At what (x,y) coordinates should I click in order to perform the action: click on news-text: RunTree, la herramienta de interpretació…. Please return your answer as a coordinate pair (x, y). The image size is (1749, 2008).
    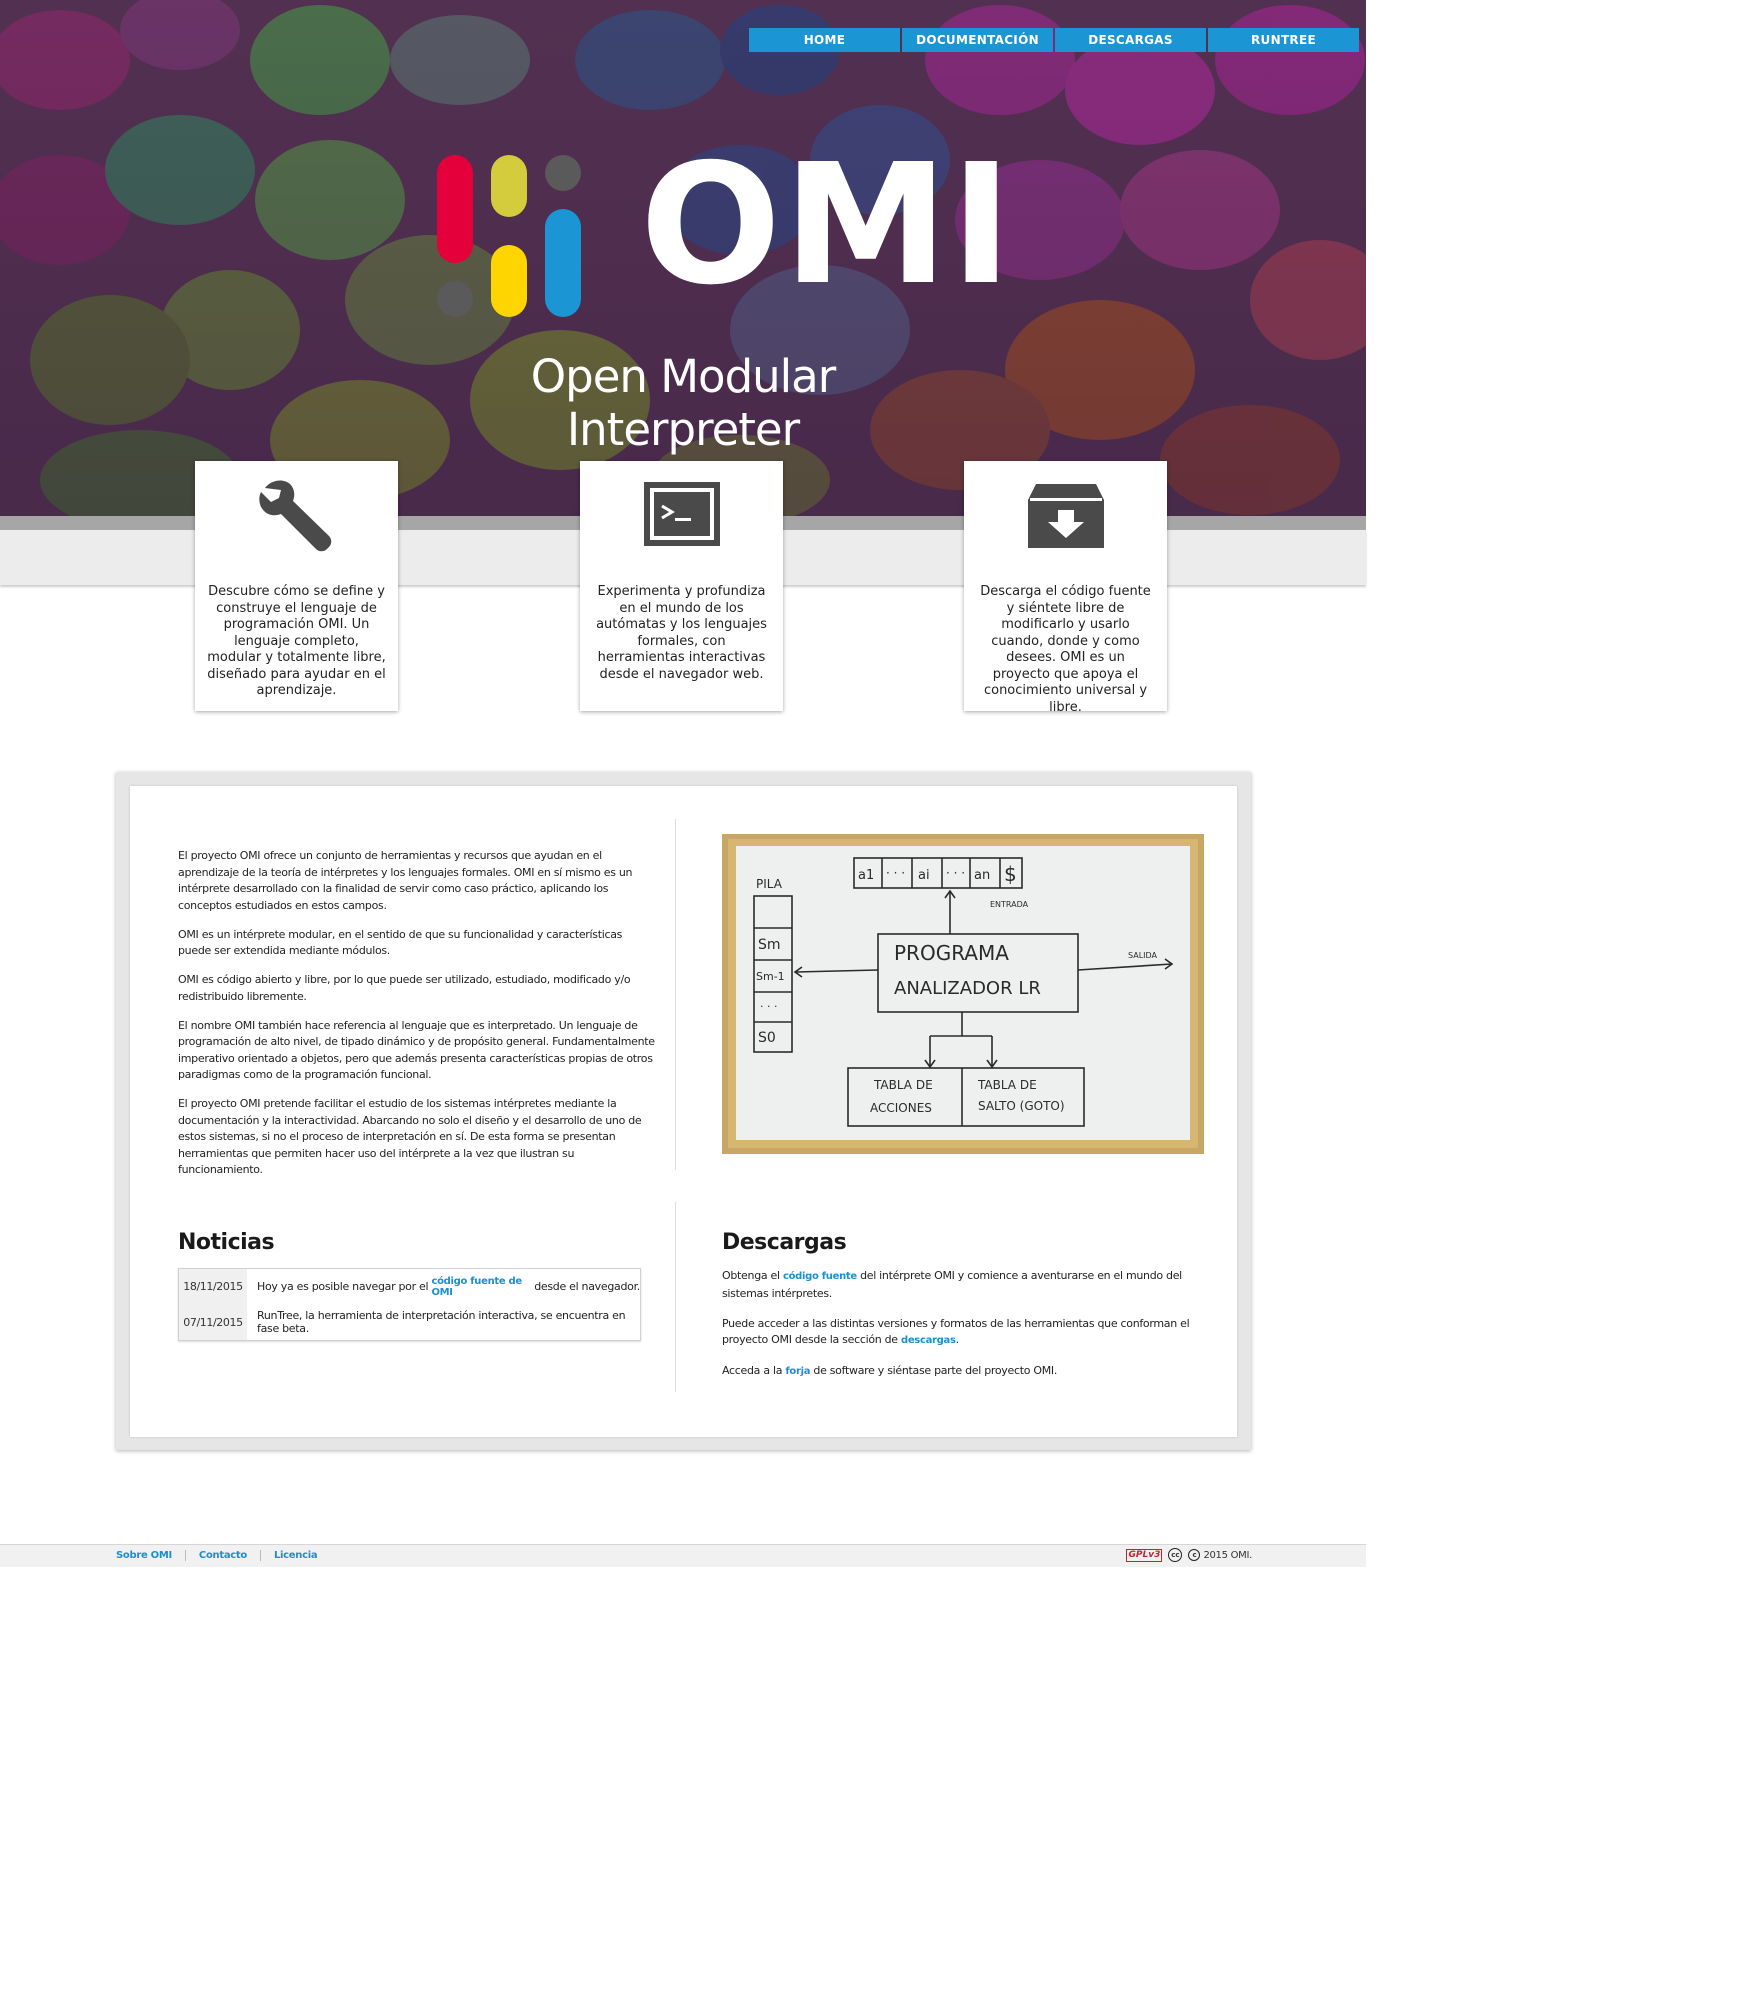
    Looking at the image, I should click on (443, 1323).